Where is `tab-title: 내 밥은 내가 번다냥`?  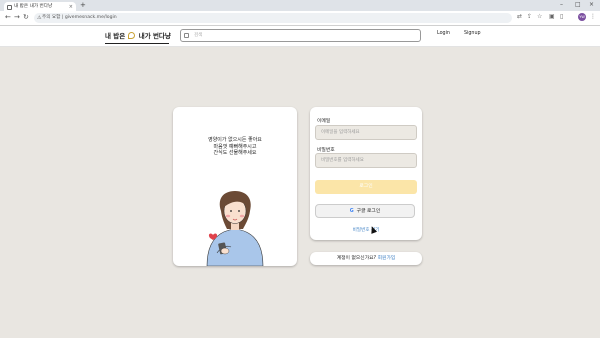
tab-title: 내 밥은 내가 번다냥 is located at coordinates (33, 6).